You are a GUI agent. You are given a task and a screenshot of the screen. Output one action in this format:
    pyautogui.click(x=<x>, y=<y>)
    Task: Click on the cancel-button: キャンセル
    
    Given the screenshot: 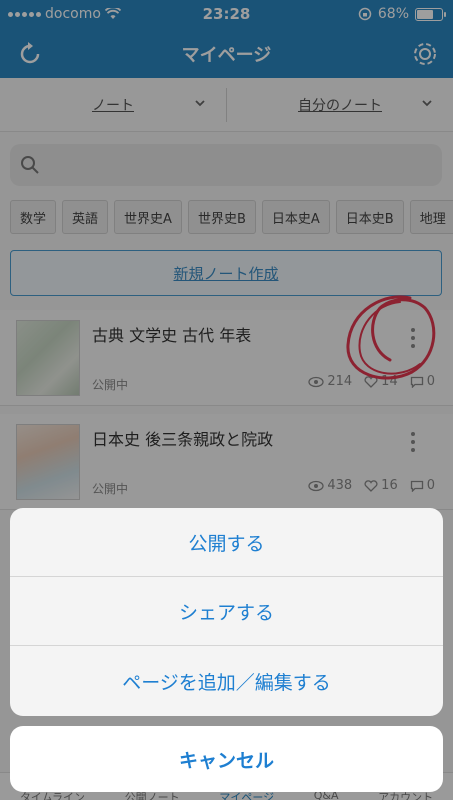 What is the action you would take?
    pyautogui.click(x=226, y=759)
    